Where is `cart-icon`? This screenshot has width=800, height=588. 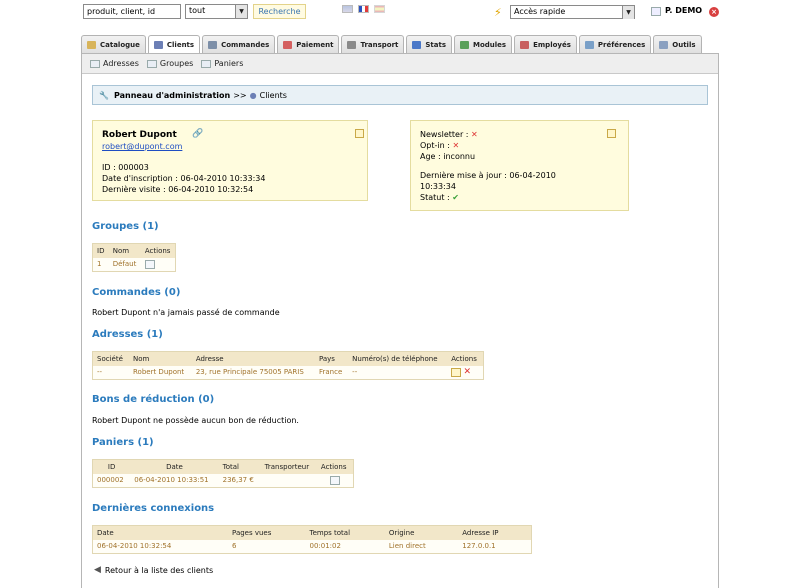 cart-icon is located at coordinates (206, 63).